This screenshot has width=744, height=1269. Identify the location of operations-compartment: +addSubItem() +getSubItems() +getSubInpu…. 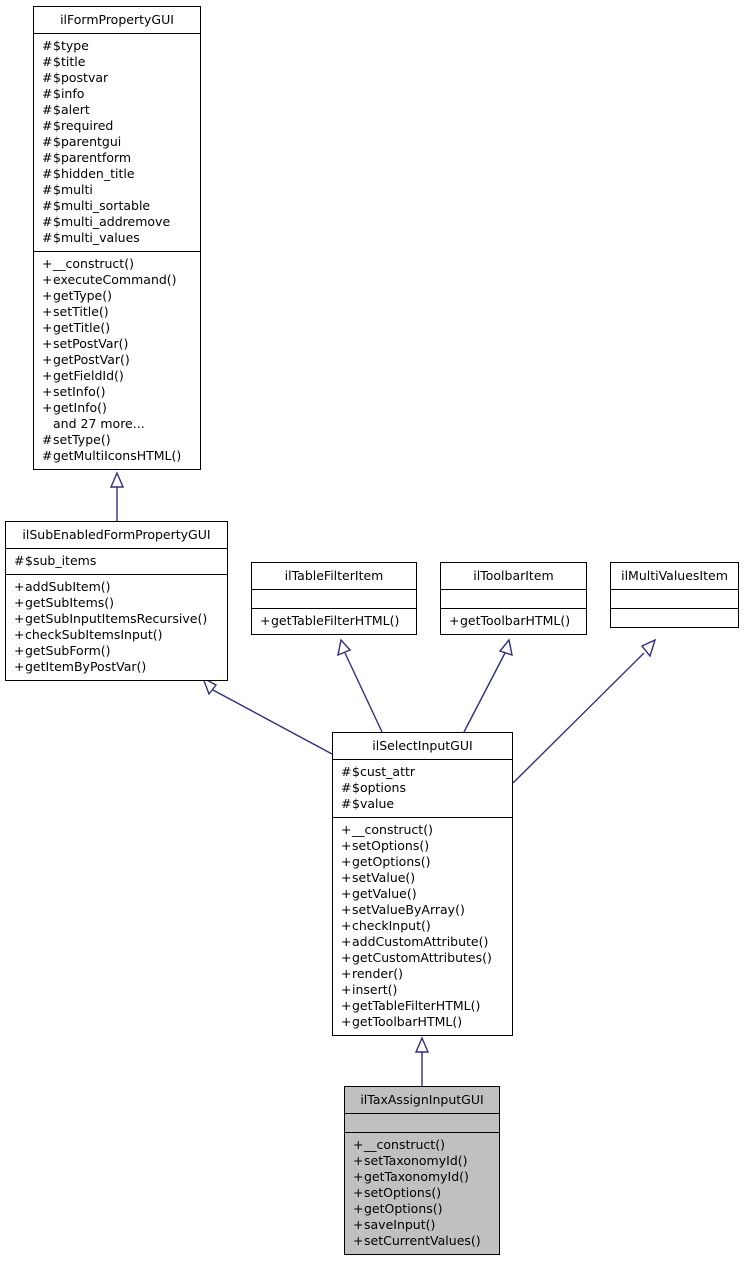
(116, 627).